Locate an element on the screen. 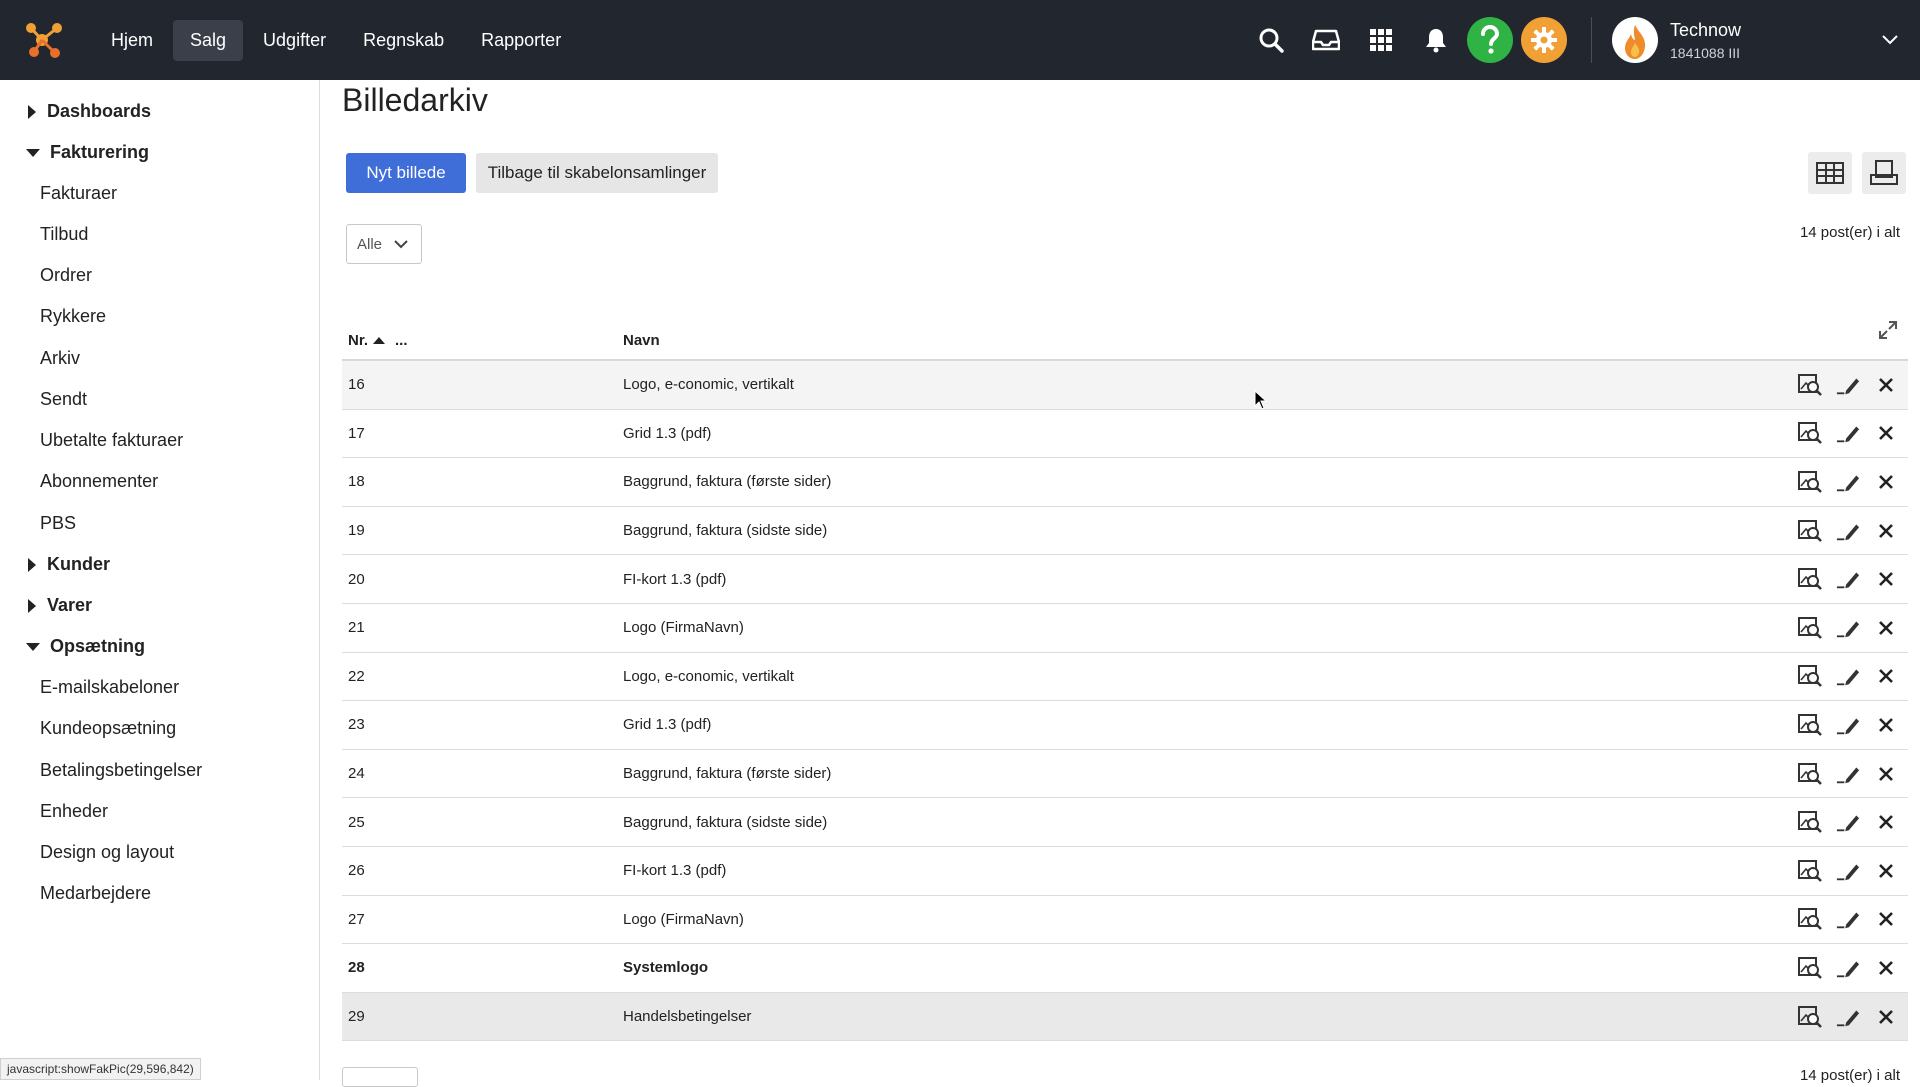 This screenshot has height=1087, width=1920. page-size-select is located at coordinates (380, 1077).